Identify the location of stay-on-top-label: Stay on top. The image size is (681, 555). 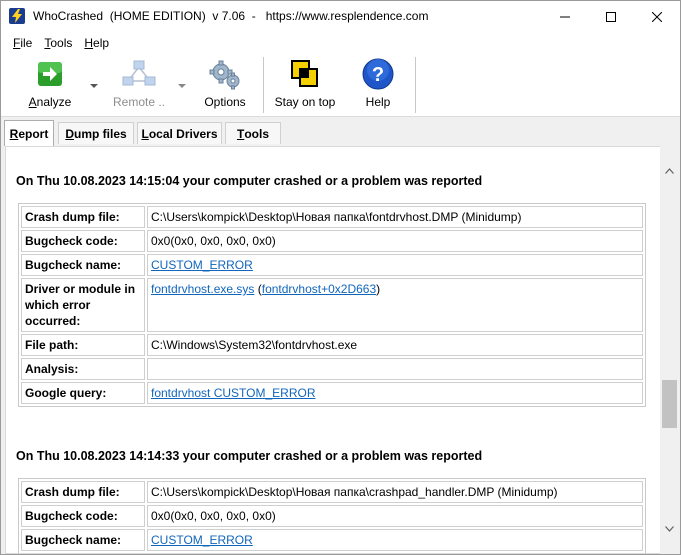
(305, 102).